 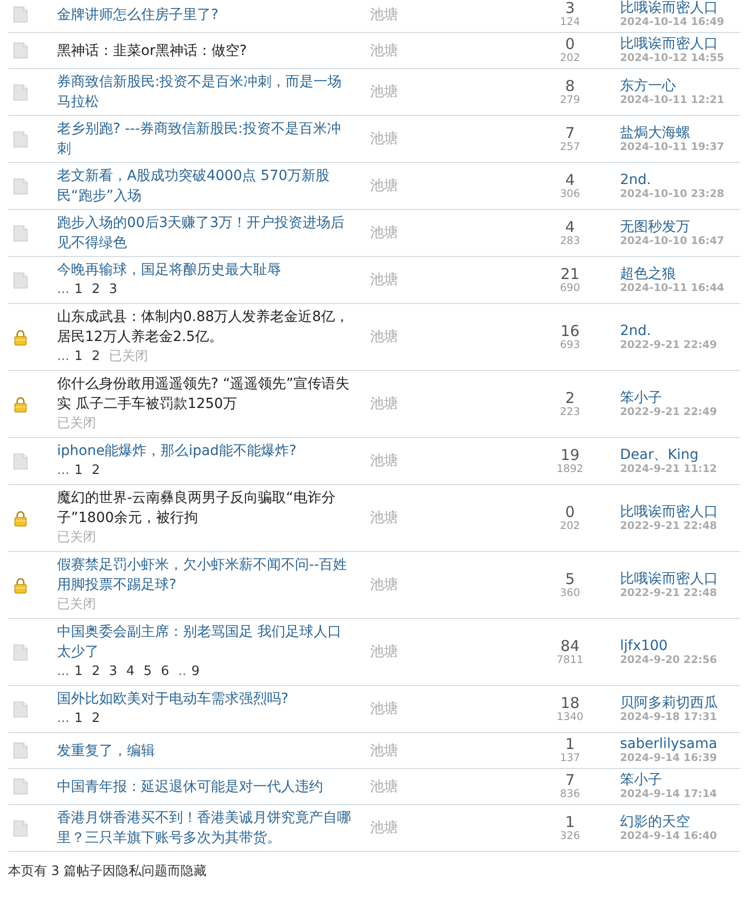 What do you see at coordinates (570, 526) in the screenshot?
I see `view-count: 202` at bounding box center [570, 526].